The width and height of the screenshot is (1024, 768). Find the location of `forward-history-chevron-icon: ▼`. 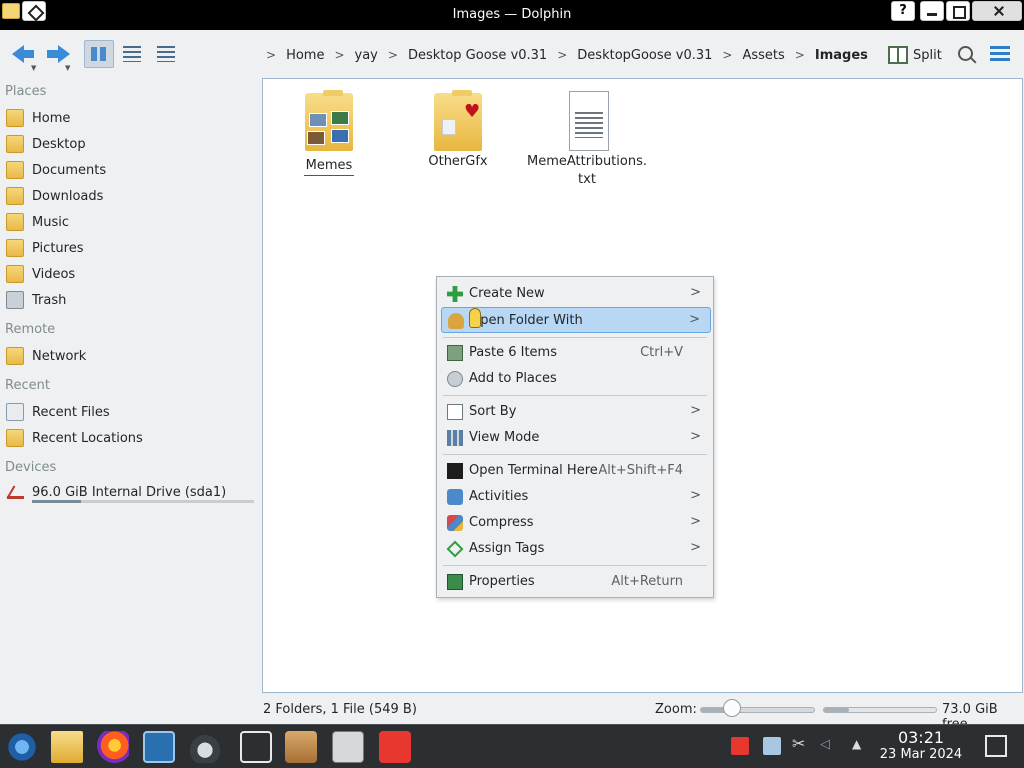

forward-history-chevron-icon: ▼ is located at coordinates (67, 68).